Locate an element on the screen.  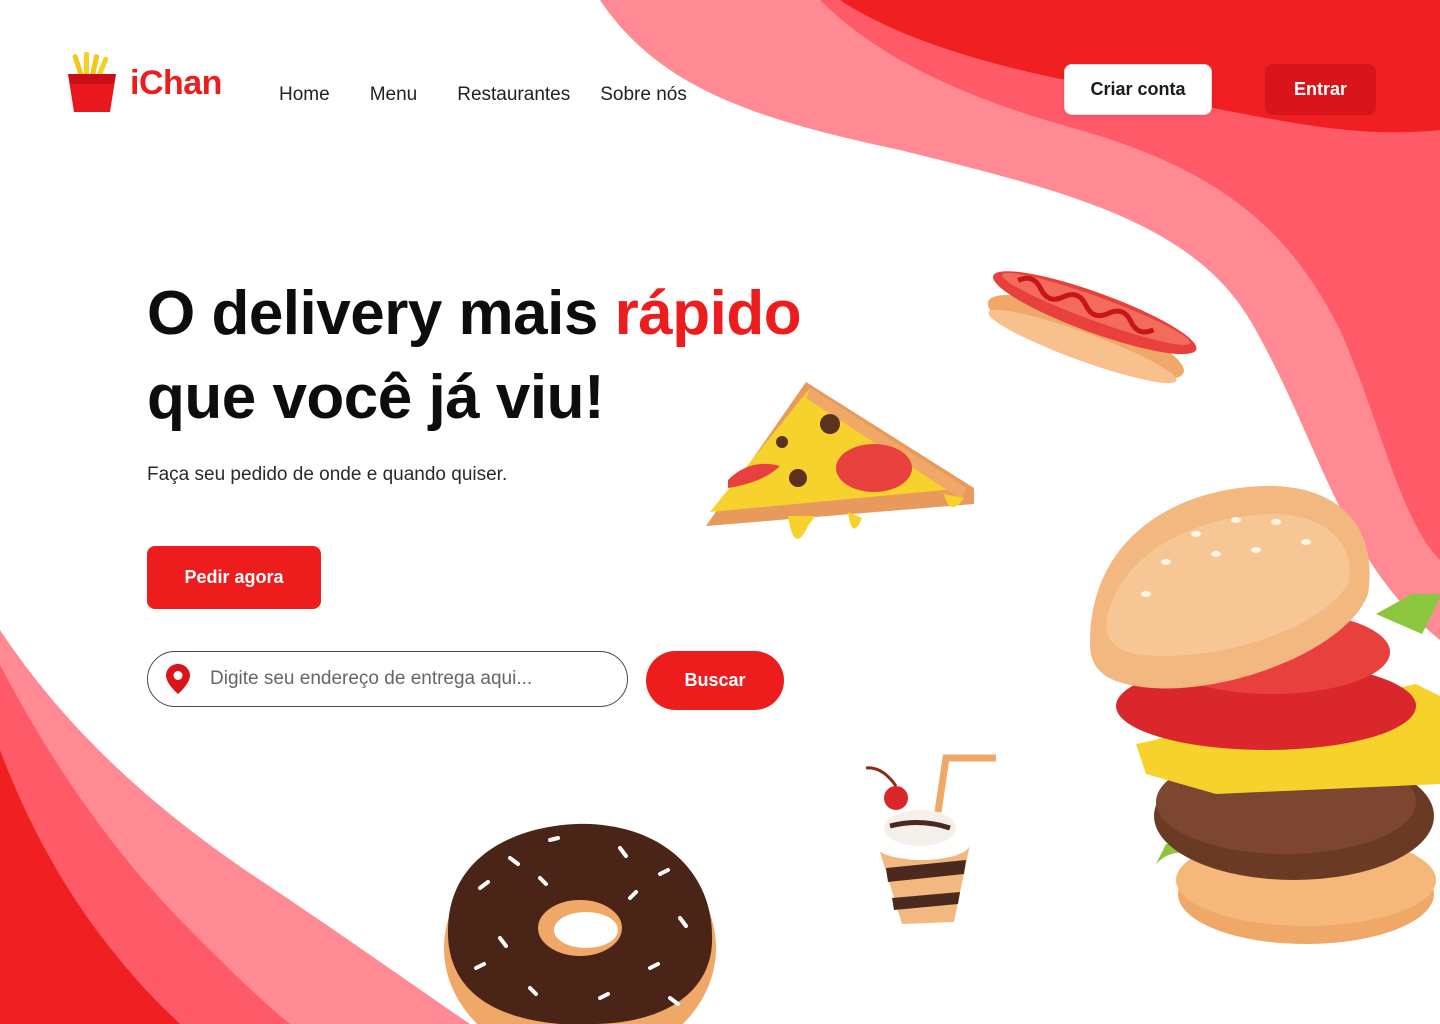
milkshake-illustration is located at coordinates (930, 839).